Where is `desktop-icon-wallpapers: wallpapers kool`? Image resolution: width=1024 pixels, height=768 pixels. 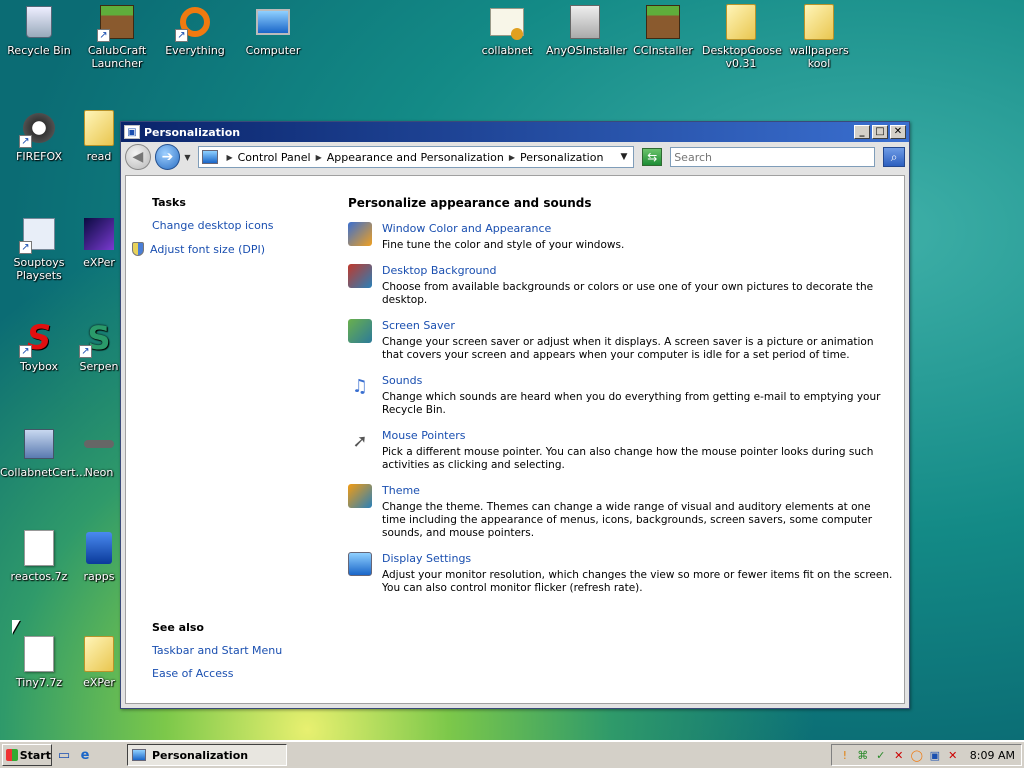
desktop-icon-wallpapers: wallpapers kool is located at coordinates (819, 37).